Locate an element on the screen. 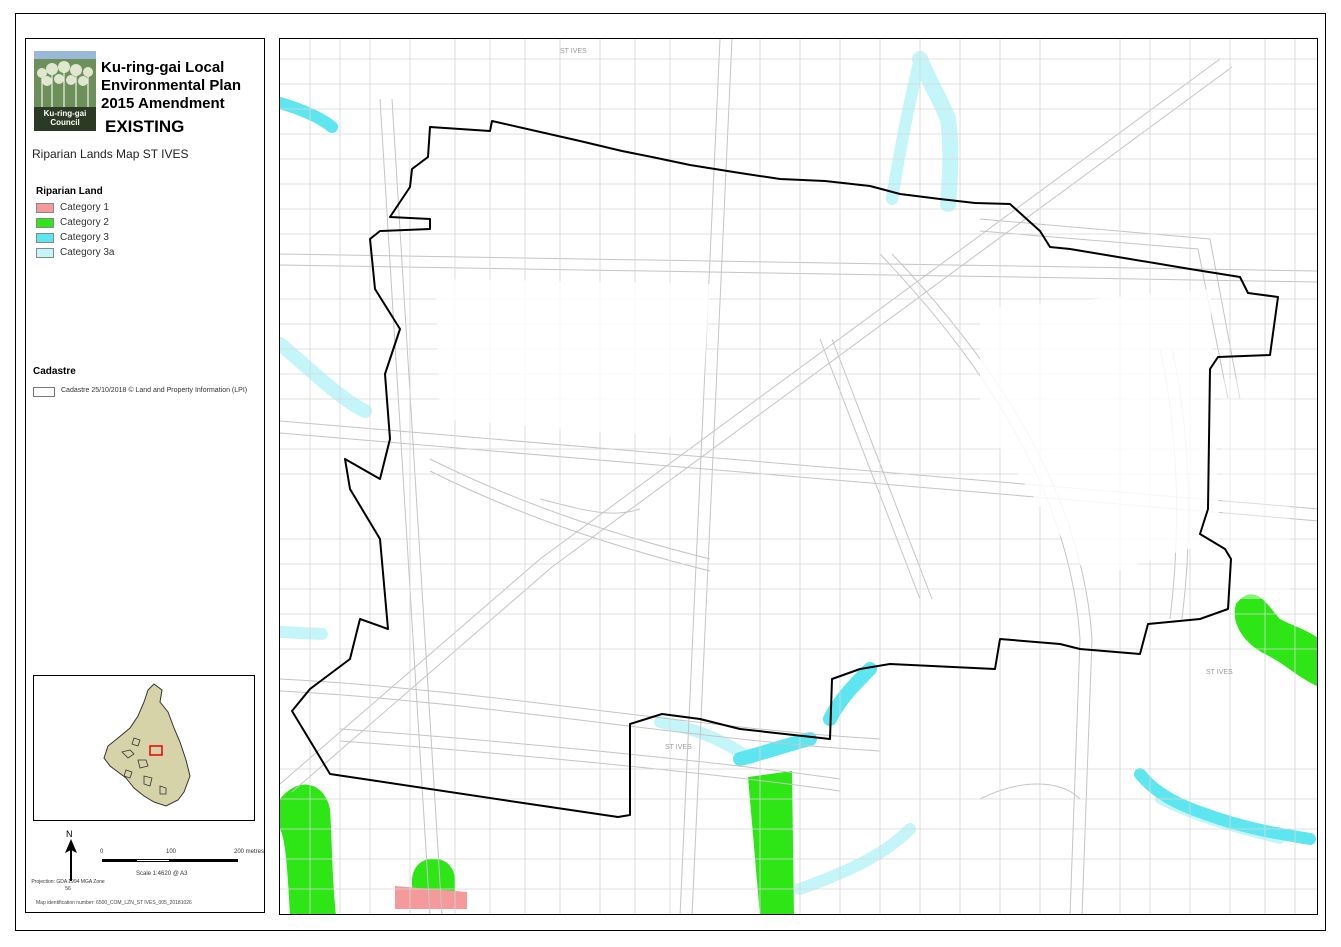  title-line-1: Ku-ring-gai Local is located at coordinates (163, 67).